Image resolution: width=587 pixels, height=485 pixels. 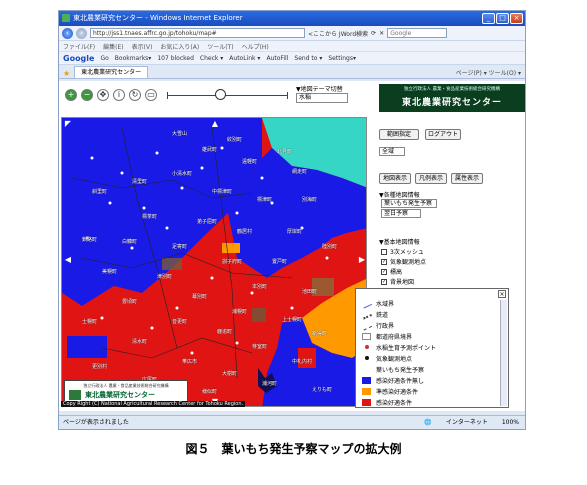 What do you see at coordinates (87, 95) in the screenshot?
I see `zoom-out-icon: −` at bounding box center [87, 95].